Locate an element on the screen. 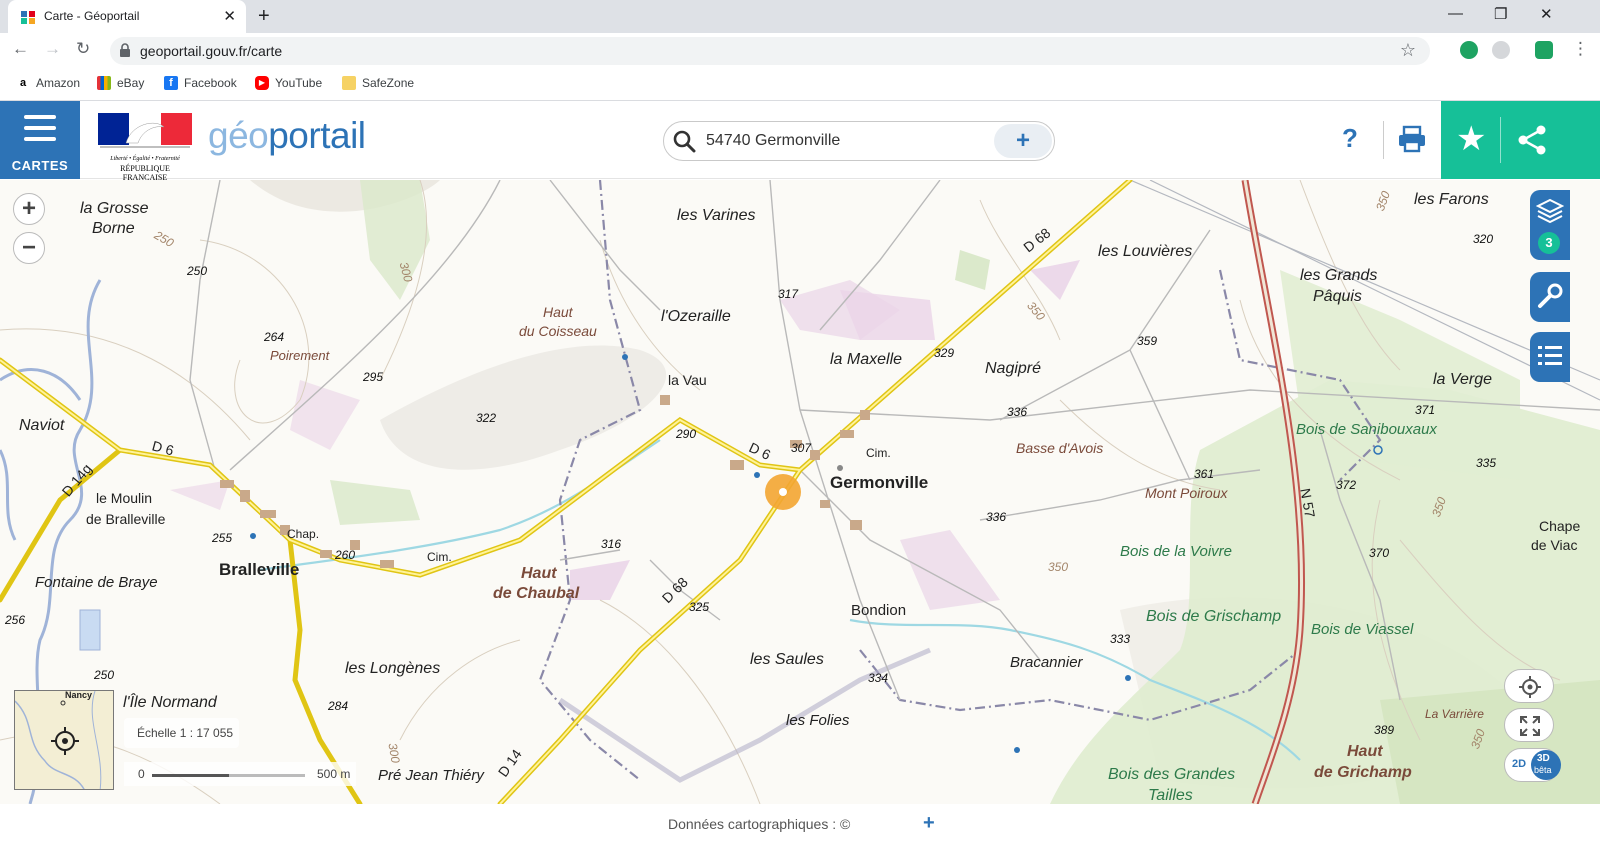 This screenshot has height=860, width=1600. help-button: ? is located at coordinates (1350, 138).